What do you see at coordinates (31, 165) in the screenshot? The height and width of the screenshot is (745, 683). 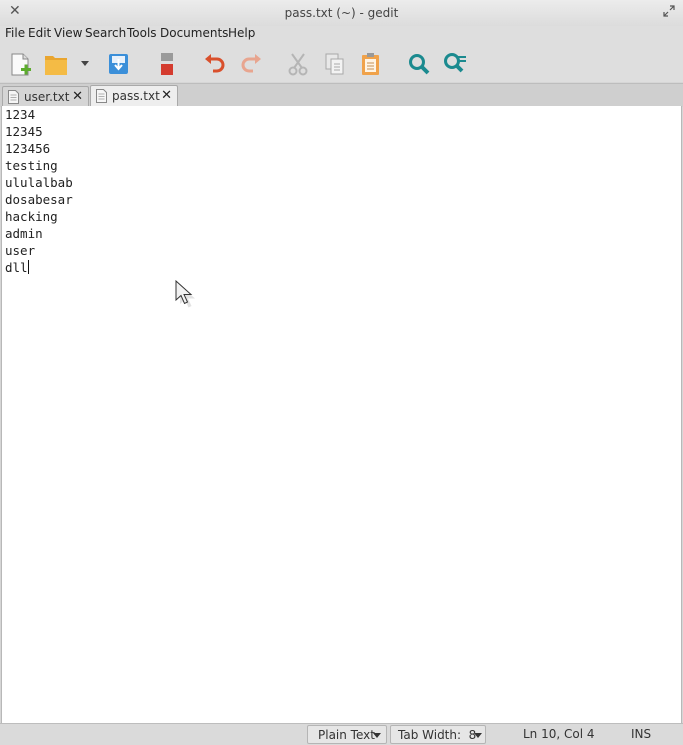 I see `editor-line: testing` at bounding box center [31, 165].